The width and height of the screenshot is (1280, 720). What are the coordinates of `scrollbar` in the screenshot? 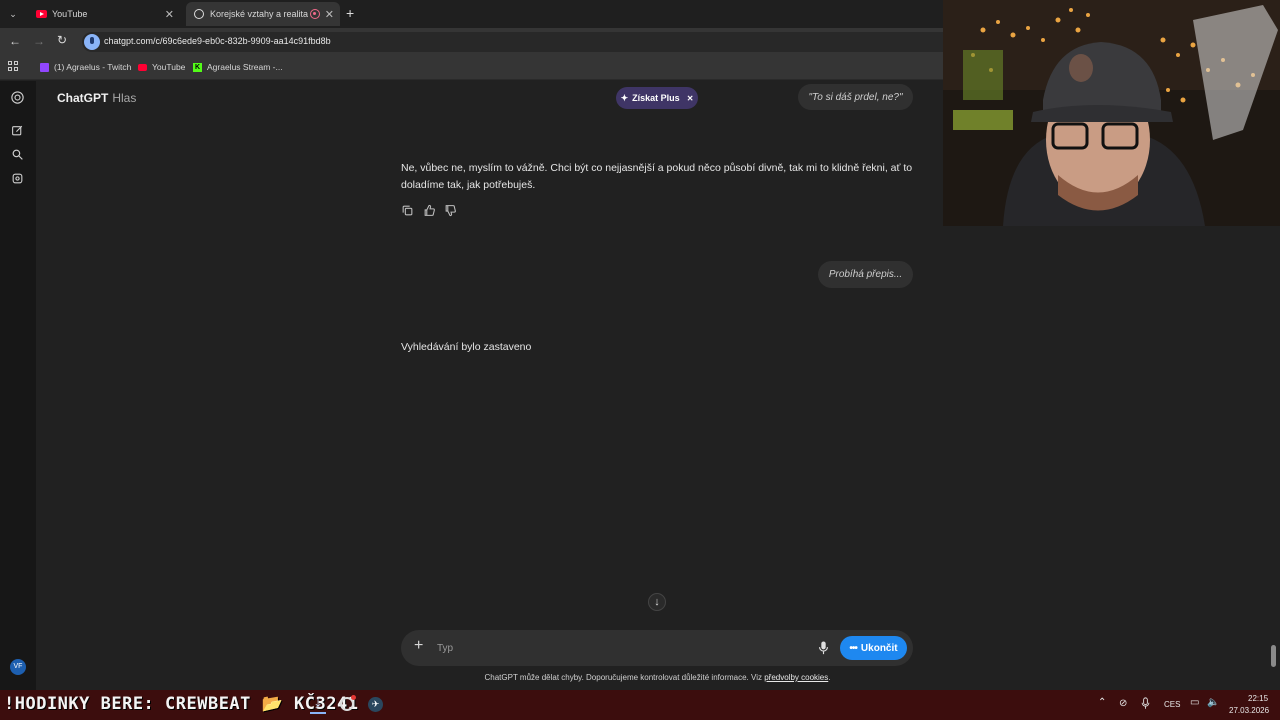 It's located at (1273, 656).